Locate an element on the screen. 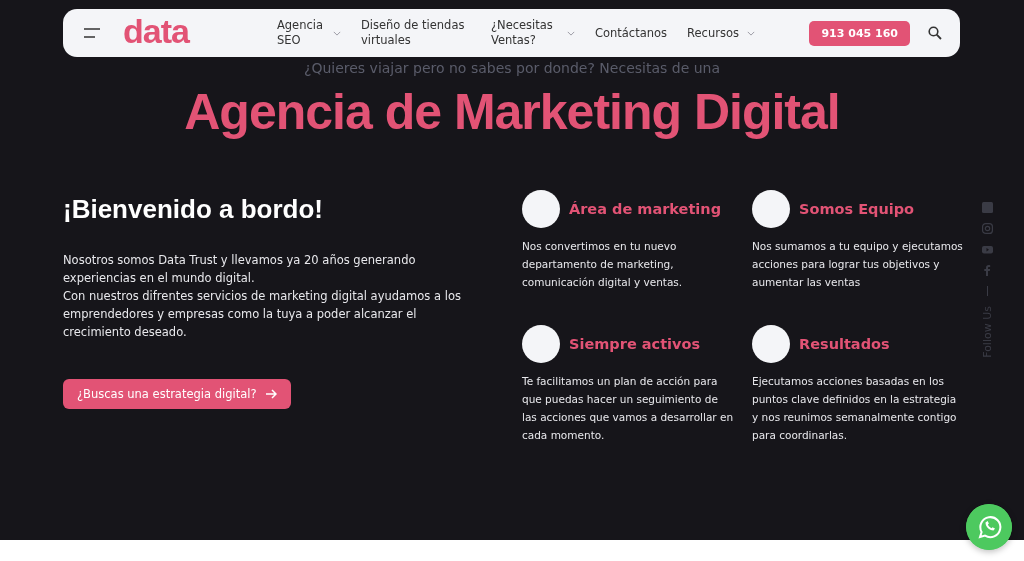 This screenshot has height=561, width=1024. instagram-icon is located at coordinates (987, 228).